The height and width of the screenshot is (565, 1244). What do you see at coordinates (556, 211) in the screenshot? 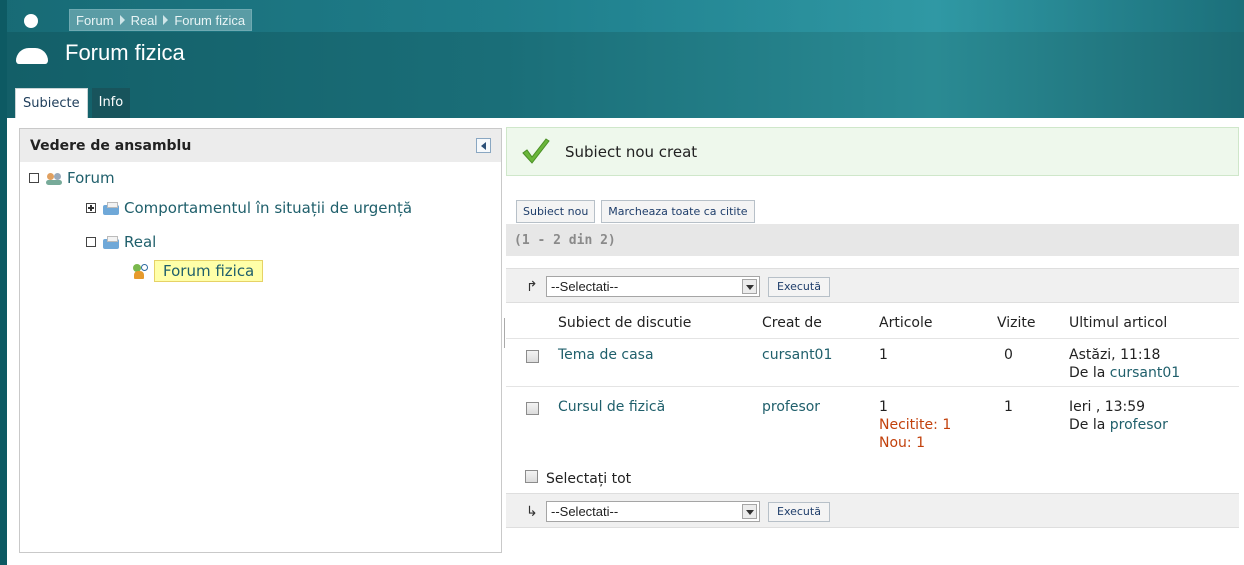
I see `new-topic-button: Subiect nou` at bounding box center [556, 211].